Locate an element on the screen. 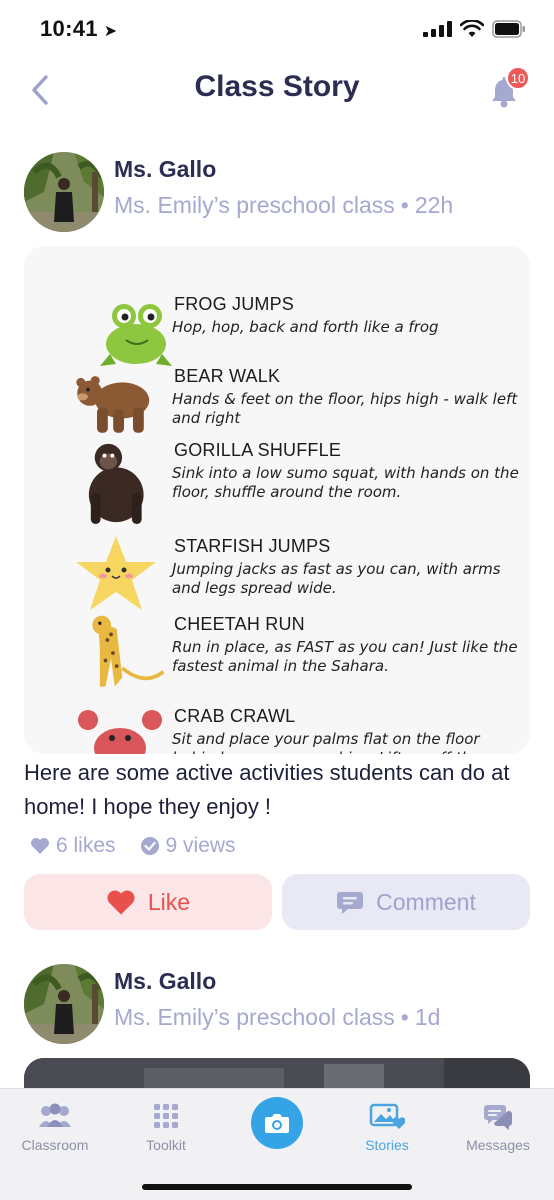 Image resolution: width=554 pixels, height=1200 pixels. post-time: 22h is located at coordinates (434, 205).